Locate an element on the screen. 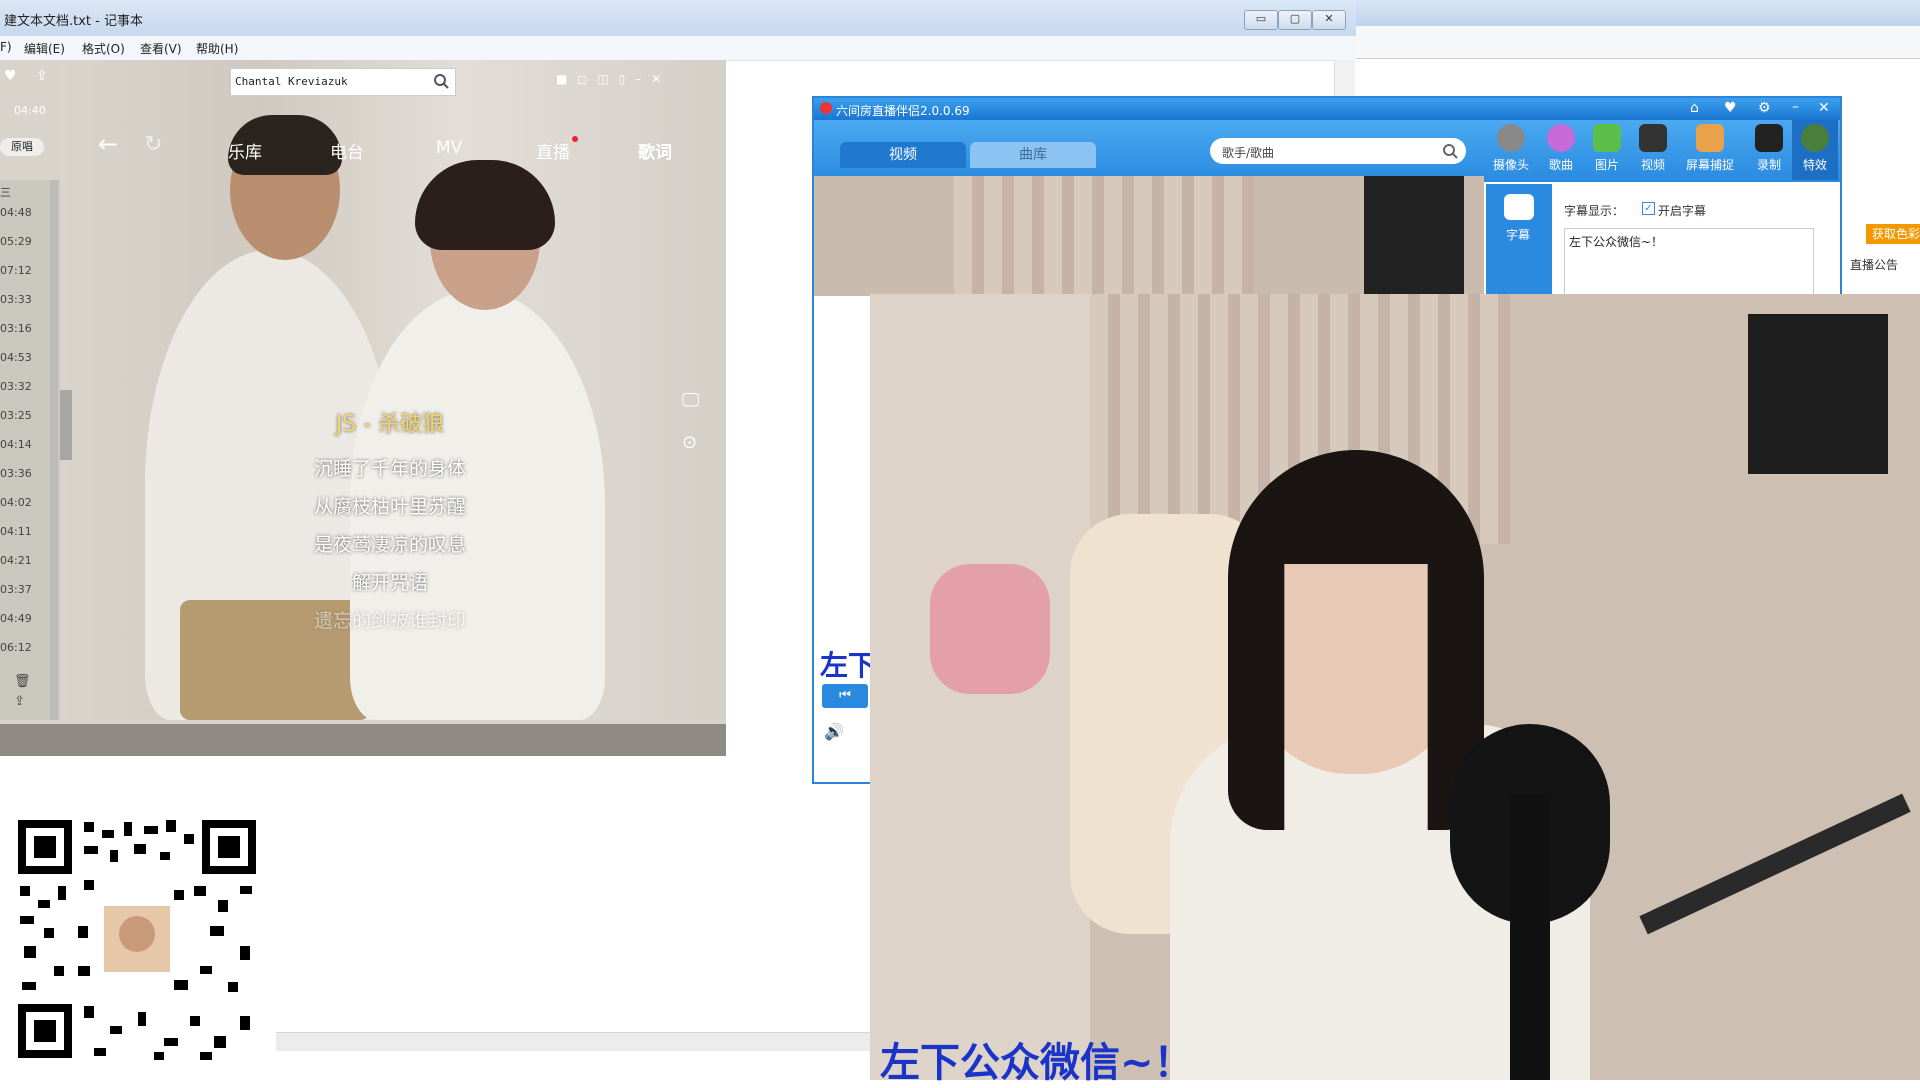  live-minimize-button: – is located at coordinates (1795, 107).